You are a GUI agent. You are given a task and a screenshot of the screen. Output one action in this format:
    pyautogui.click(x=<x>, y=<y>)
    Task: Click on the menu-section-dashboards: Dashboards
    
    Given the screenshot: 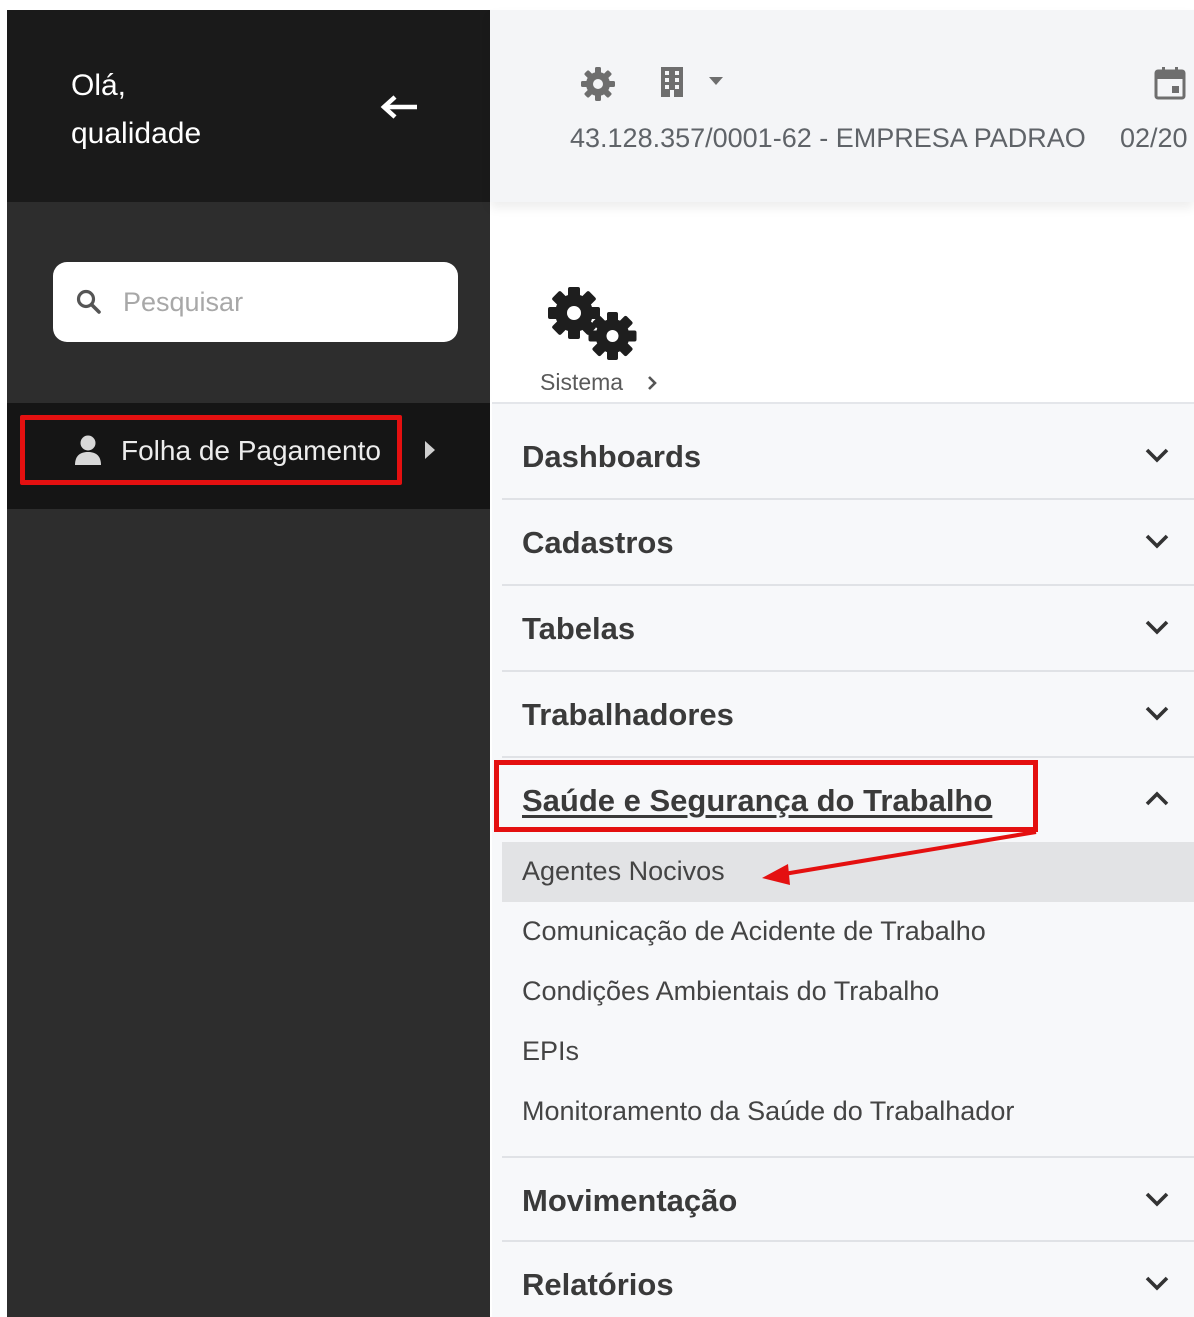 What is the action you would take?
    pyautogui.click(x=848, y=457)
    